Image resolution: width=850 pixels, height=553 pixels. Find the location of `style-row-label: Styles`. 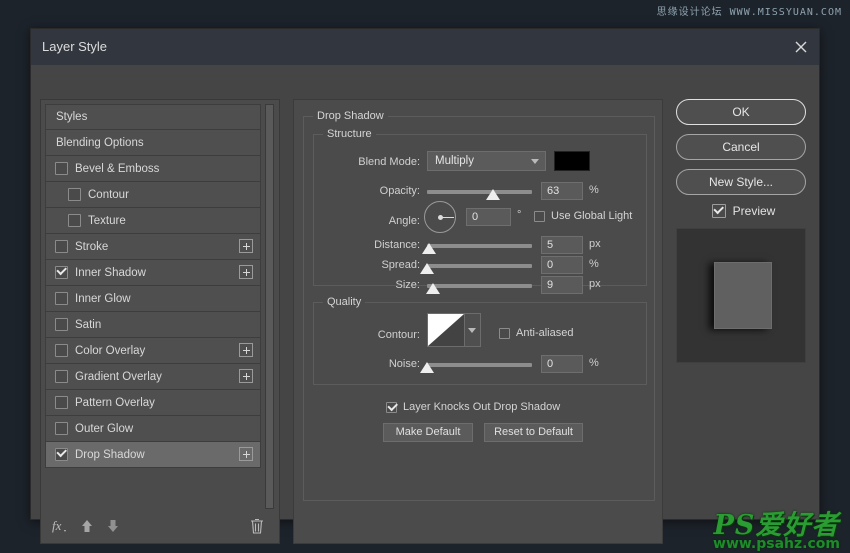

style-row-label: Styles is located at coordinates (72, 117).